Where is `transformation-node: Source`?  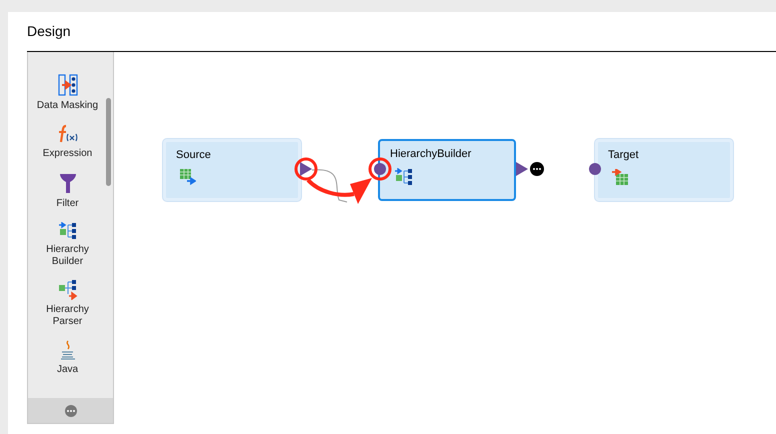
transformation-node: Source is located at coordinates (232, 170).